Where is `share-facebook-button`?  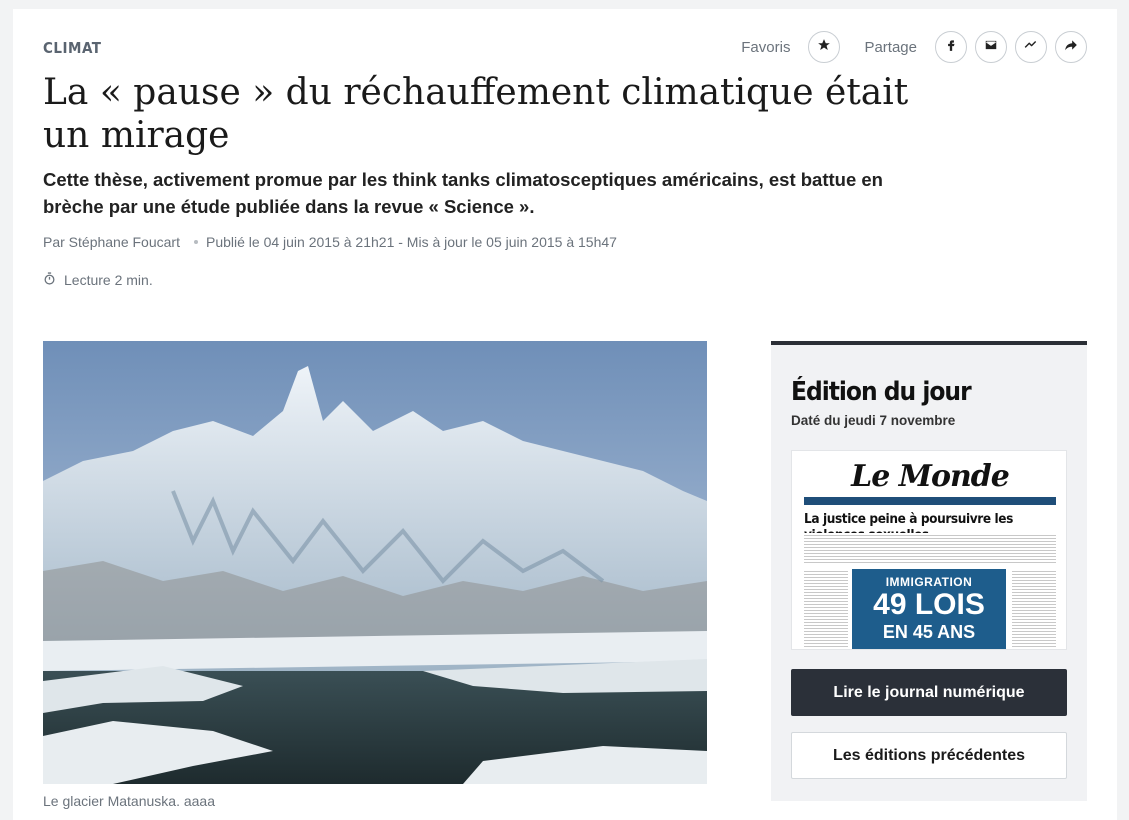
share-facebook-button is located at coordinates (951, 47).